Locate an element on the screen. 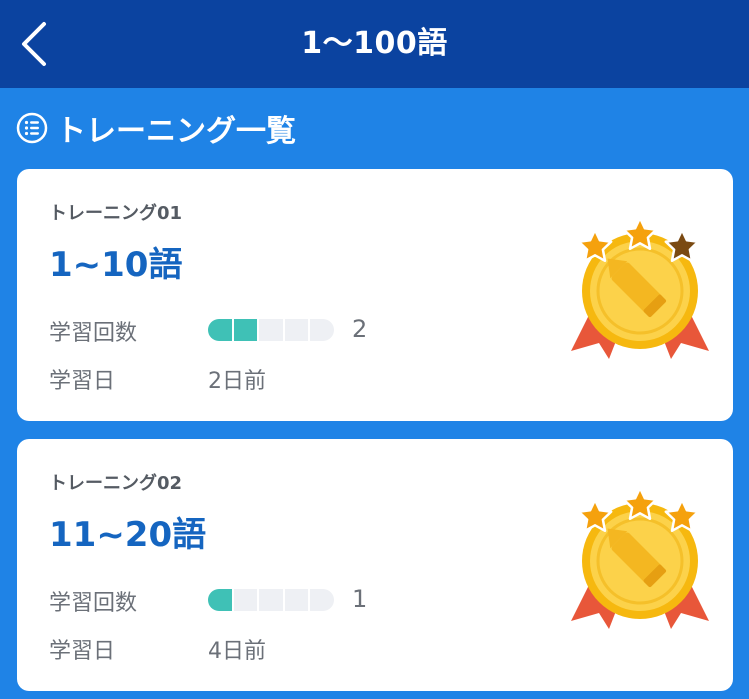 The height and width of the screenshot is (699, 749). study-date-value: 4日前 is located at coordinates (237, 651).